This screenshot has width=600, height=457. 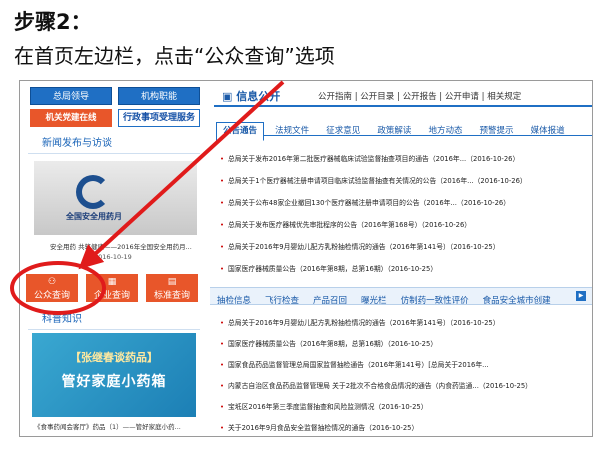 What do you see at coordinates (52, 282) in the screenshot?
I see `people-icon: ⚇` at bounding box center [52, 282].